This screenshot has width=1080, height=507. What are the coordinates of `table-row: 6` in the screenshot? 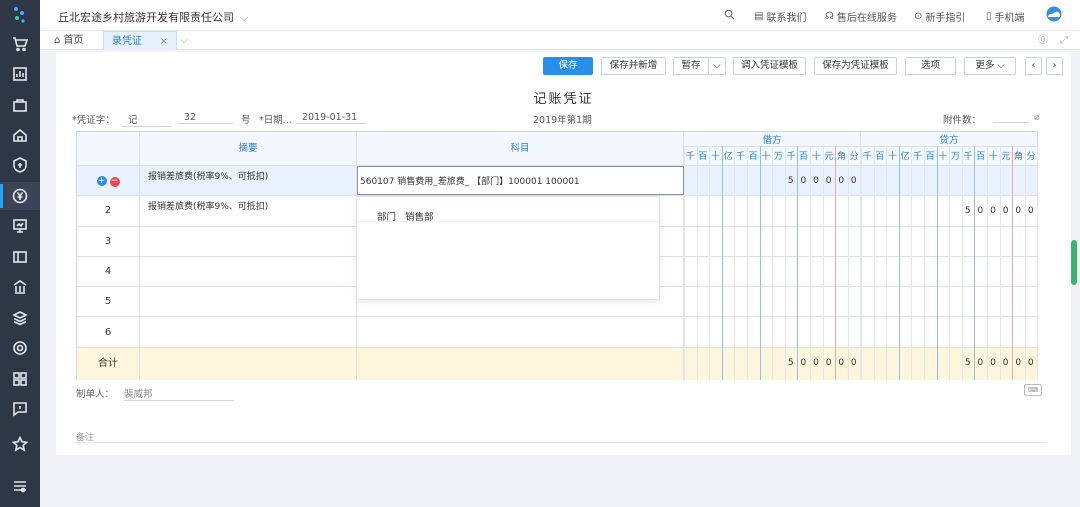 It's located at (557, 332).